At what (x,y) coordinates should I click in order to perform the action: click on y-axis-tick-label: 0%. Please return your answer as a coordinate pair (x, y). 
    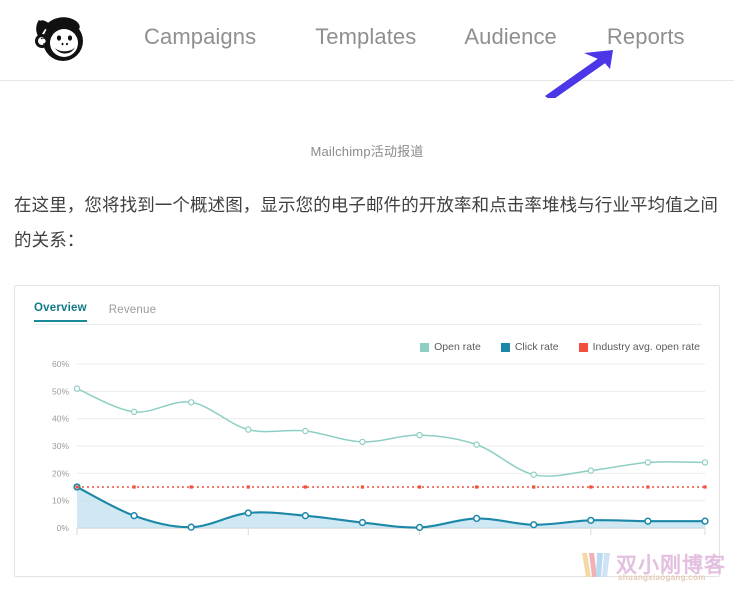
    Looking at the image, I should click on (63, 528).